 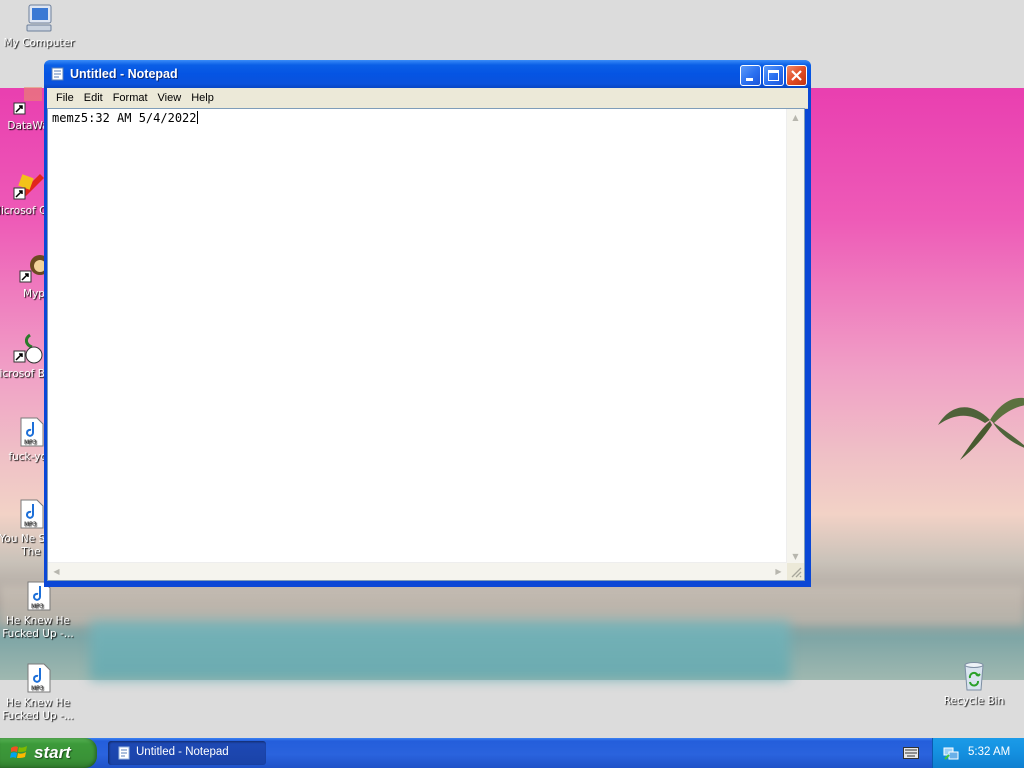 I want to click on desktop-icon-recycle-bin: Recycle Bin, so click(x=974, y=684).